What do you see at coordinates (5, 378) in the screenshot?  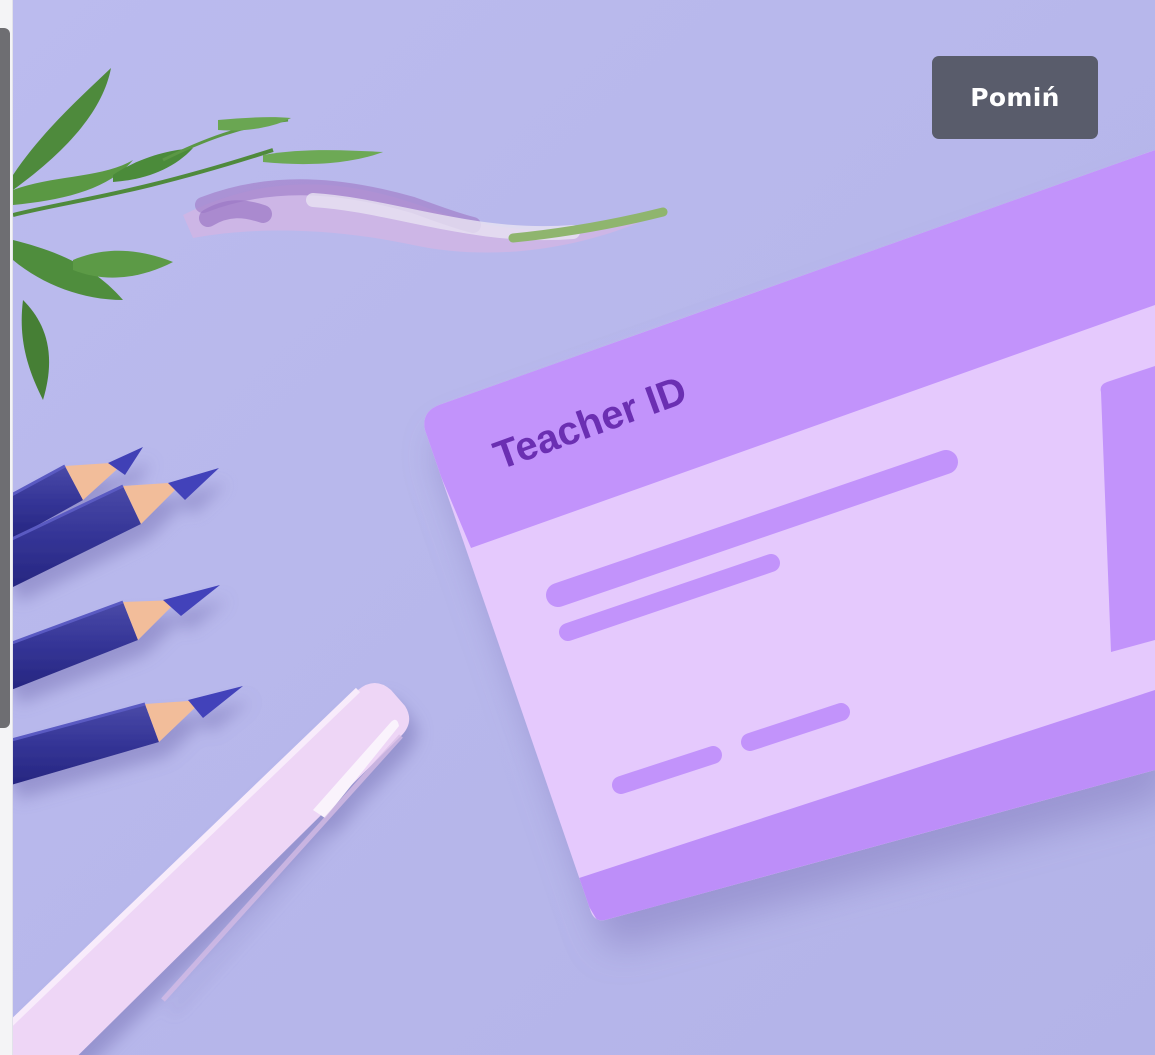 I see `scrollbar-thumb` at bounding box center [5, 378].